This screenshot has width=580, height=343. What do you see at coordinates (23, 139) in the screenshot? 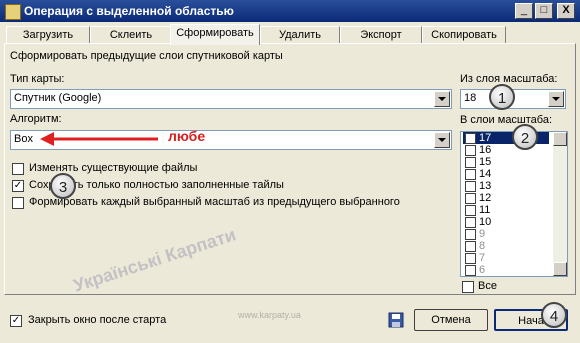
I see `algorithm-value: Box` at bounding box center [23, 139].